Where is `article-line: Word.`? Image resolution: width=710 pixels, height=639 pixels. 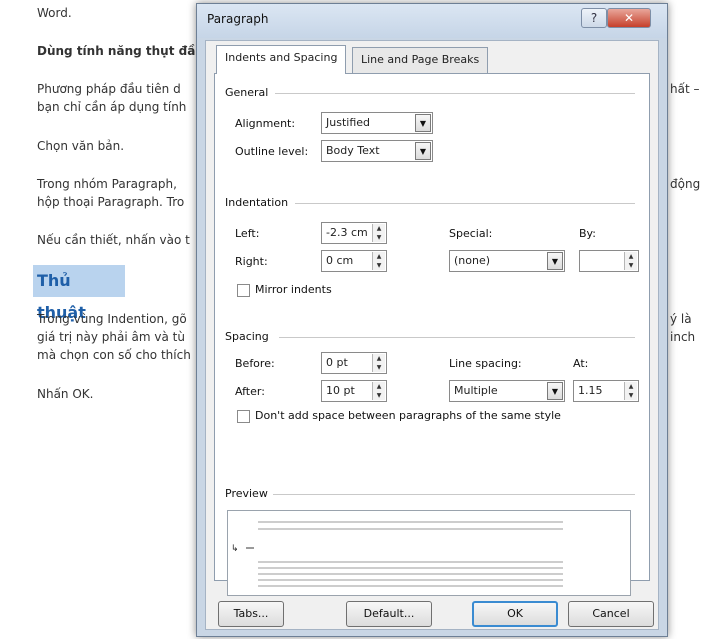 article-line: Word. is located at coordinates (54, 13).